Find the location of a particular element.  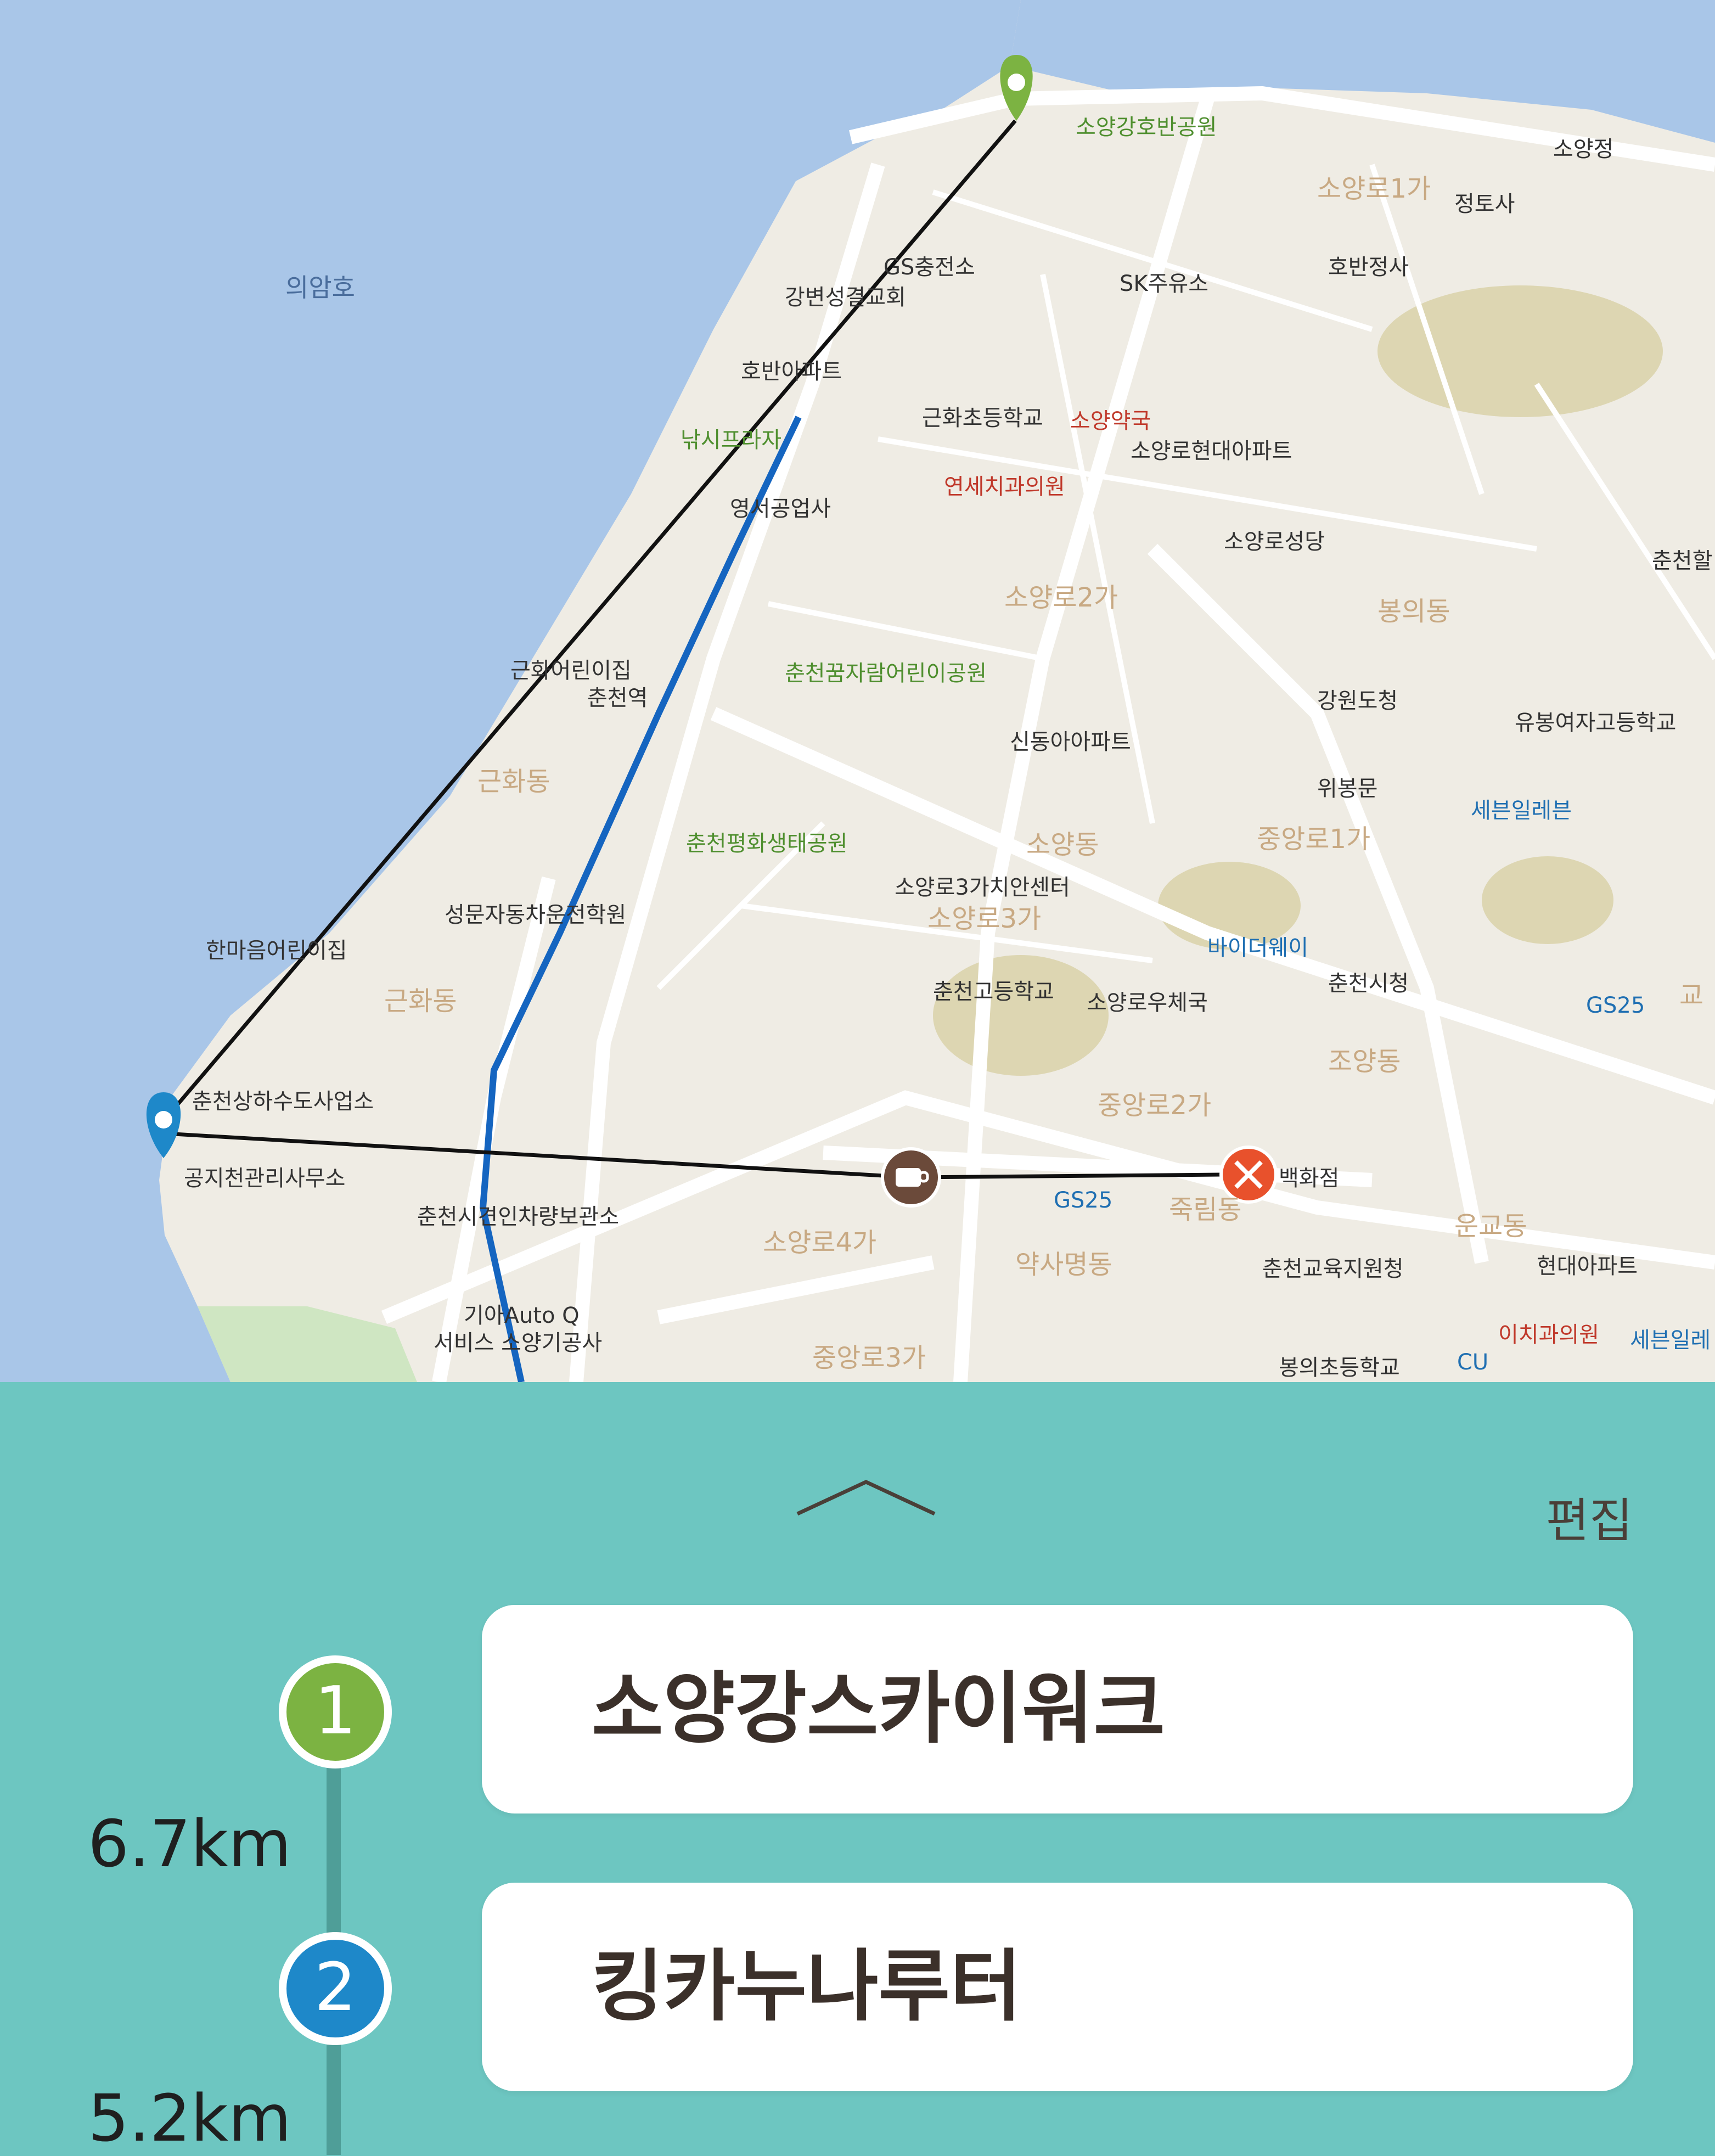

map-label: 춘천평화생태공원 is located at coordinates (766, 844).